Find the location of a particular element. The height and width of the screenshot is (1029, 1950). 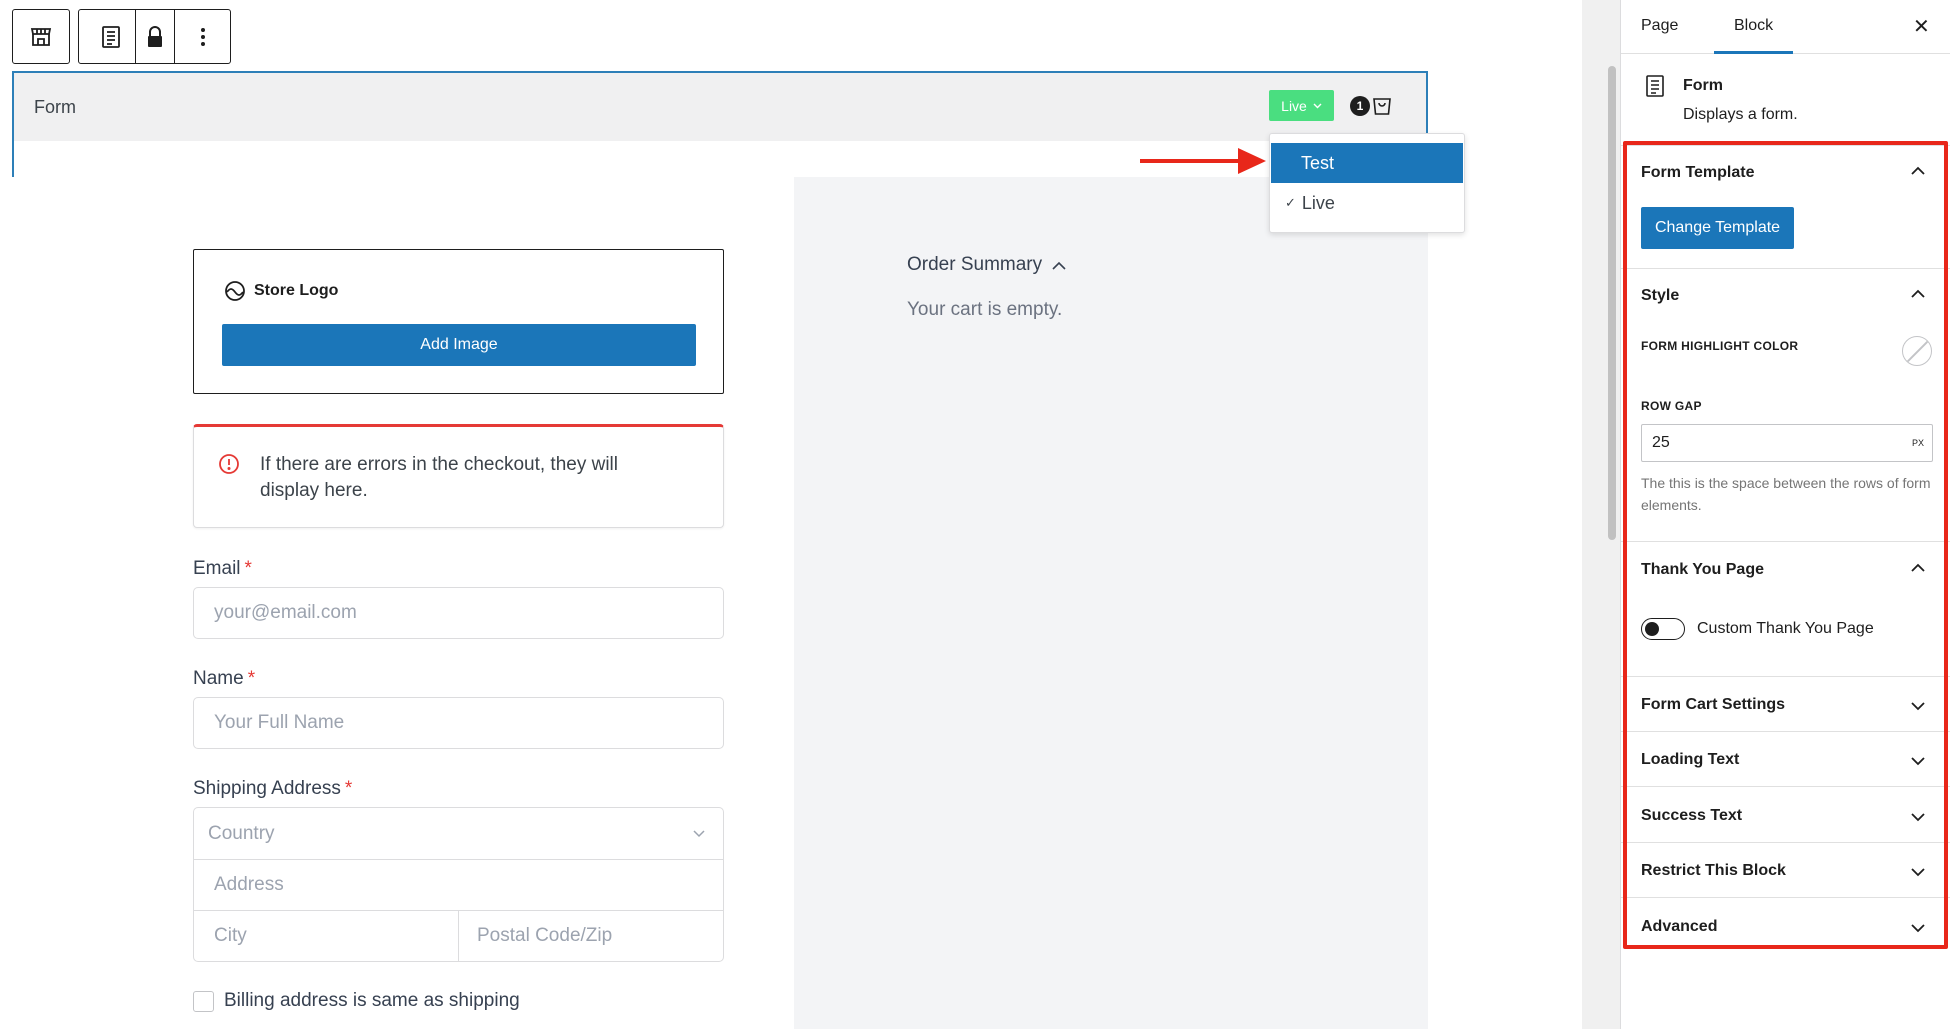

lock-icon is located at coordinates (155, 36).